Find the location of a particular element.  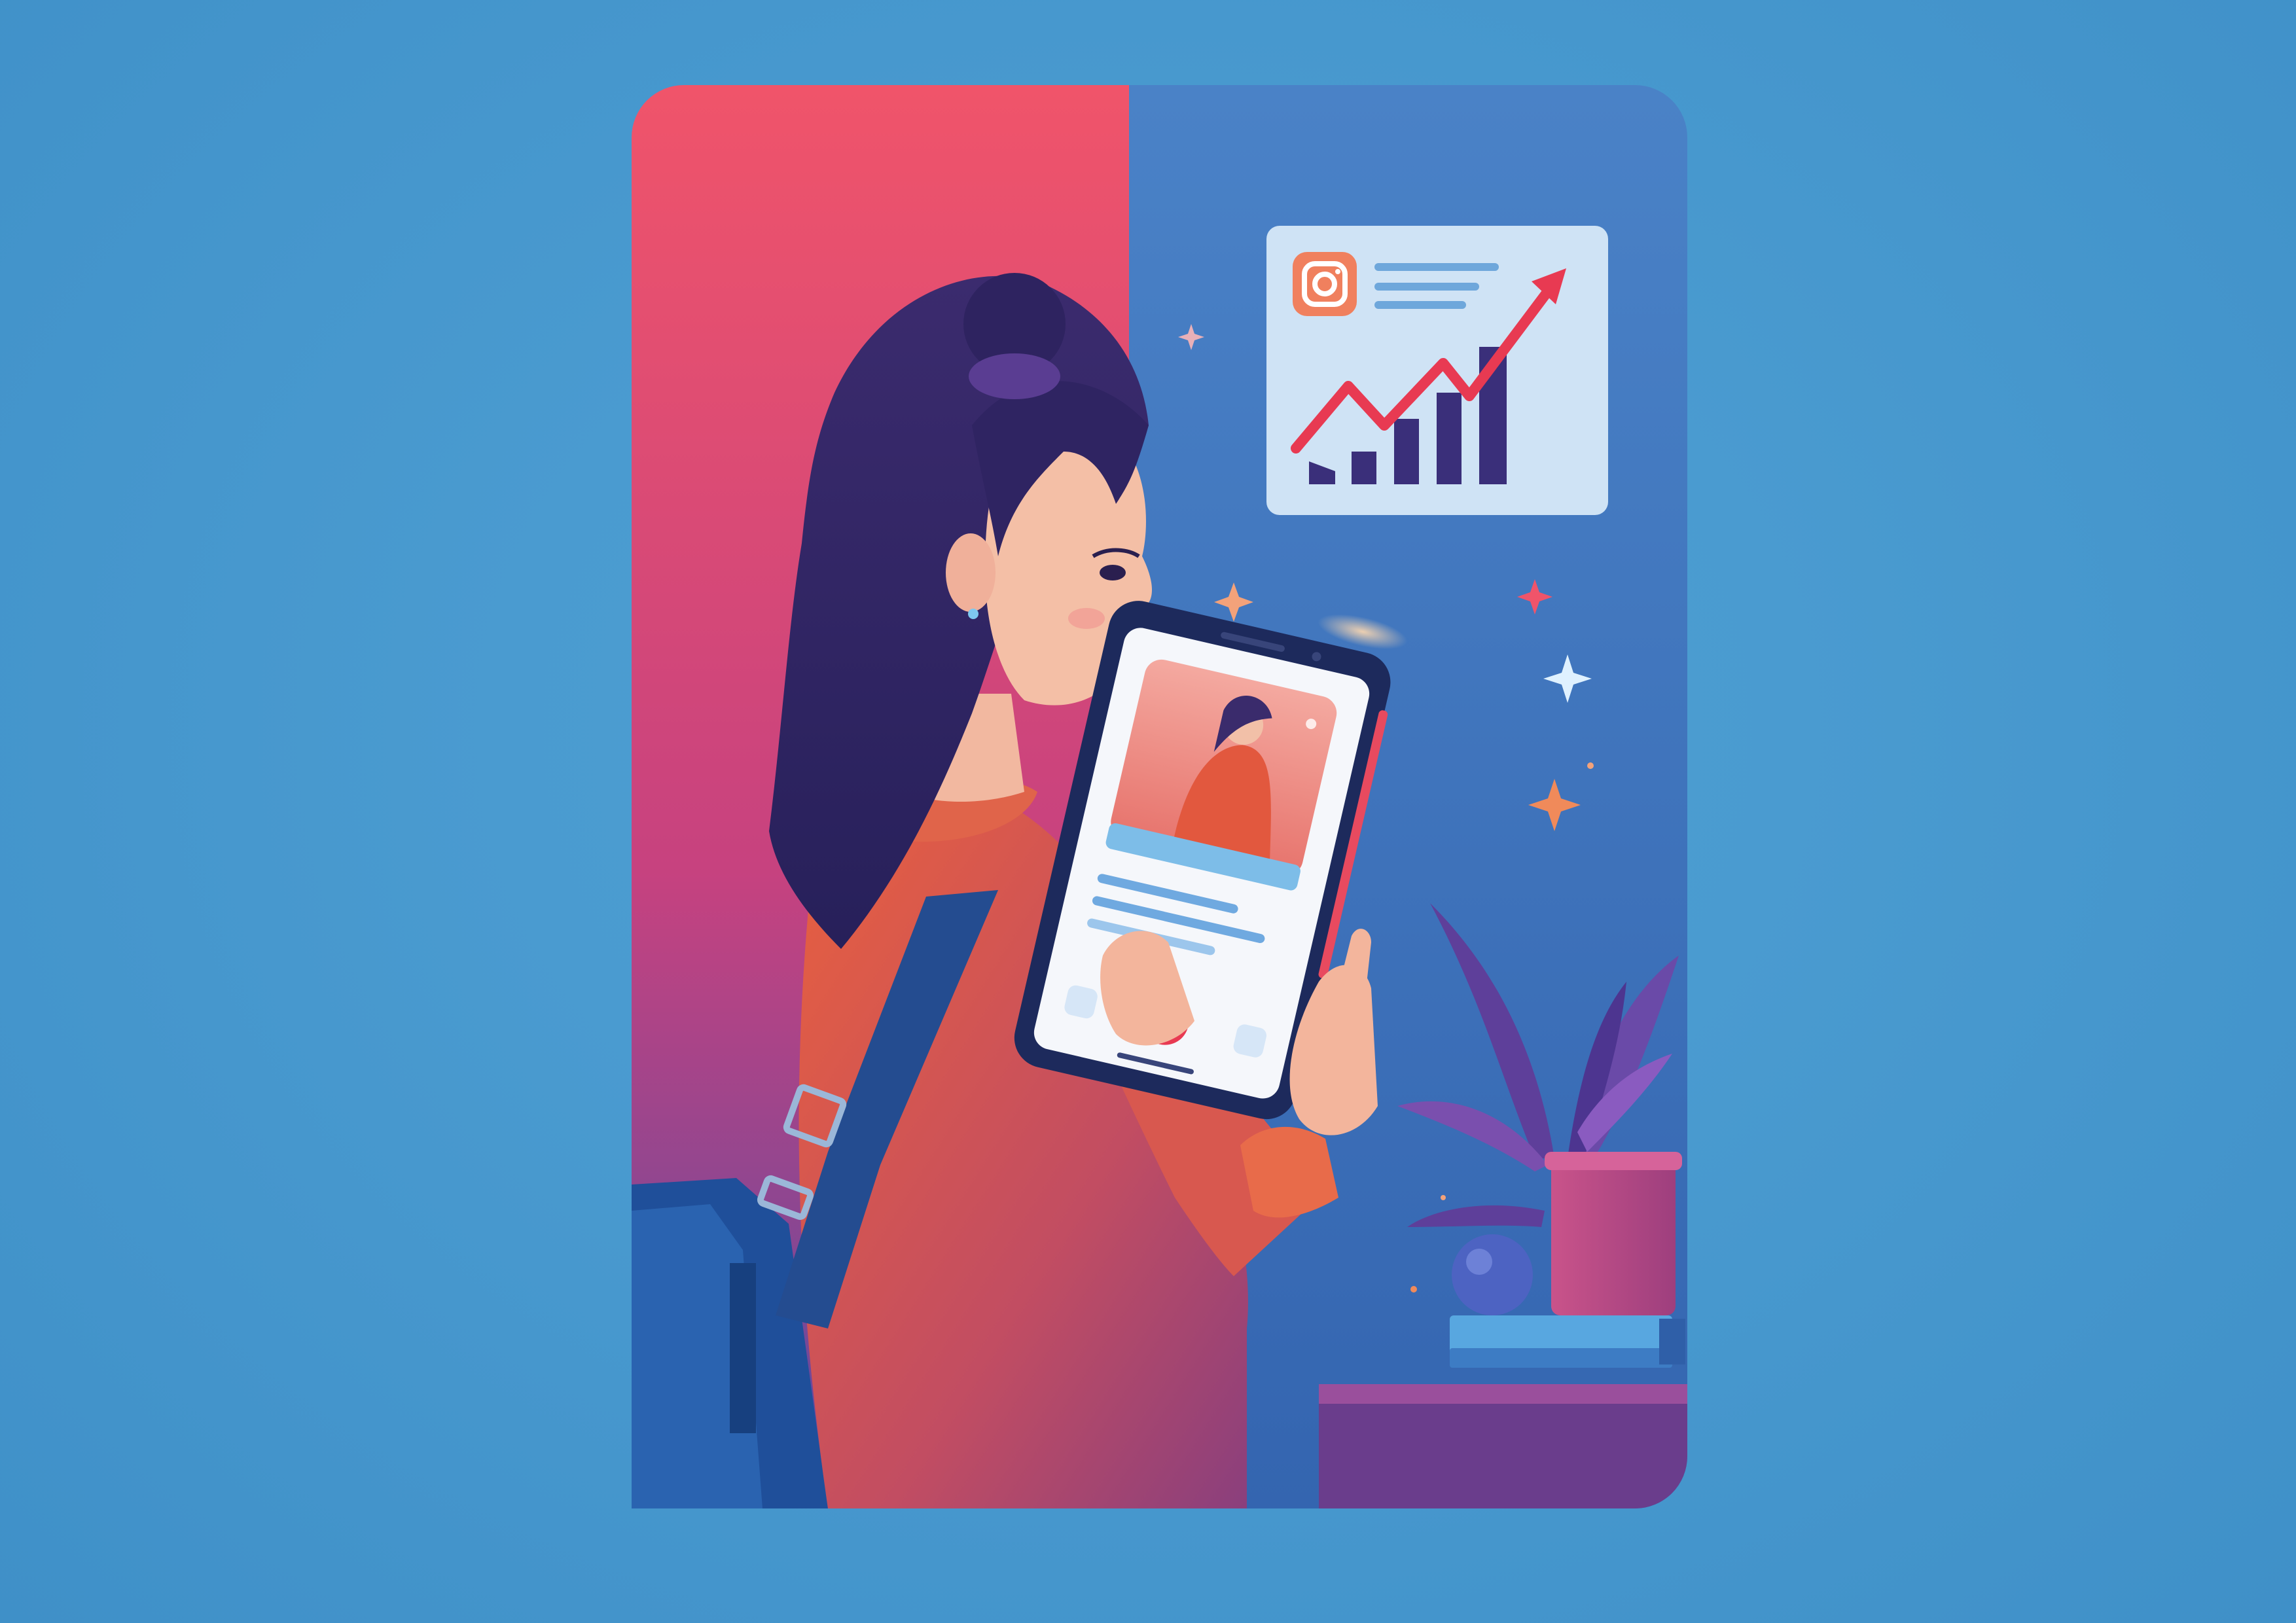

analytics-card is located at coordinates (1437, 370).